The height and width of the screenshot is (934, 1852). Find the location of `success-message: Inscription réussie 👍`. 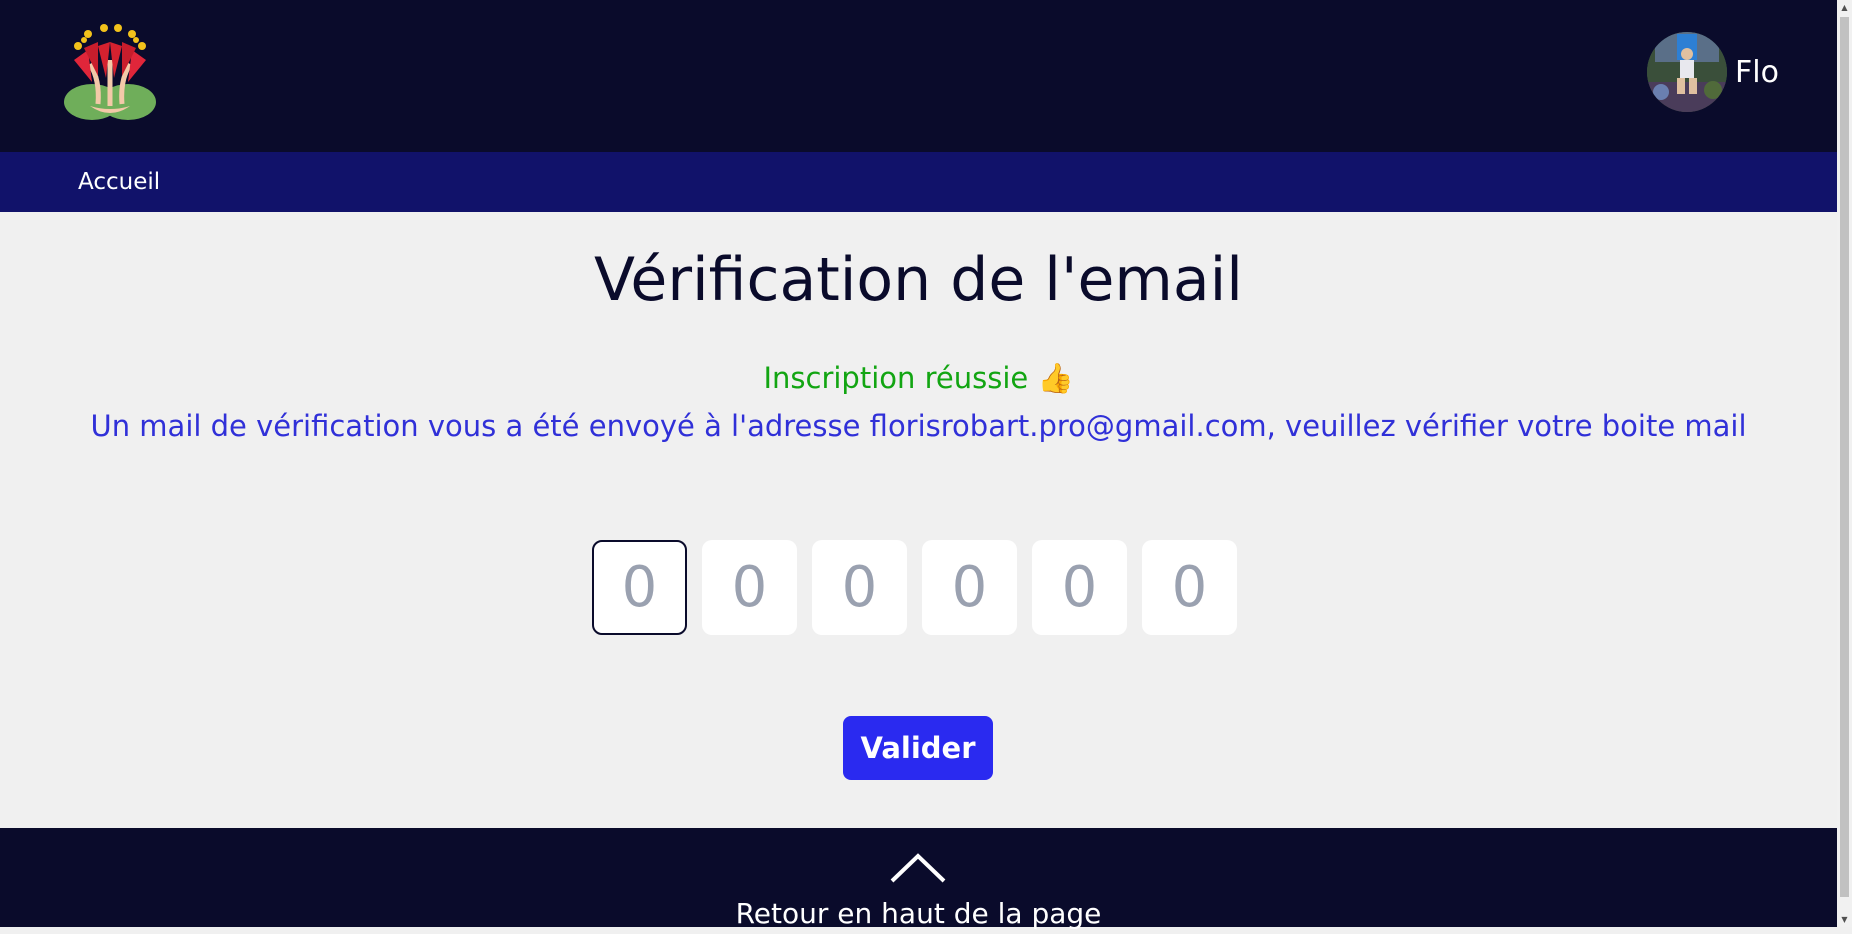

success-message: Inscription réussie 👍 is located at coordinates (918, 378).